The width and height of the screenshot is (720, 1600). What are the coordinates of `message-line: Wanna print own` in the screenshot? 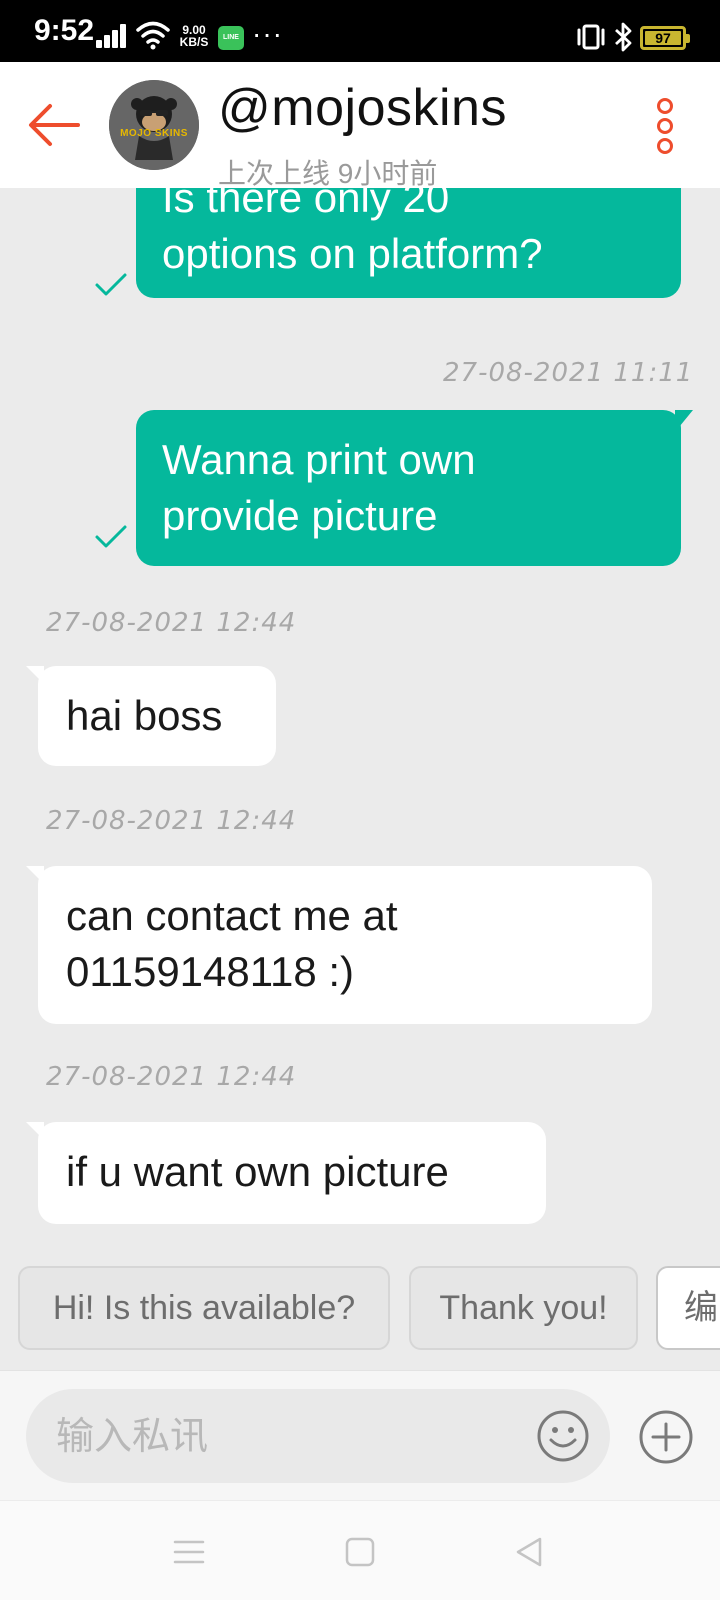 It's located at (319, 459).